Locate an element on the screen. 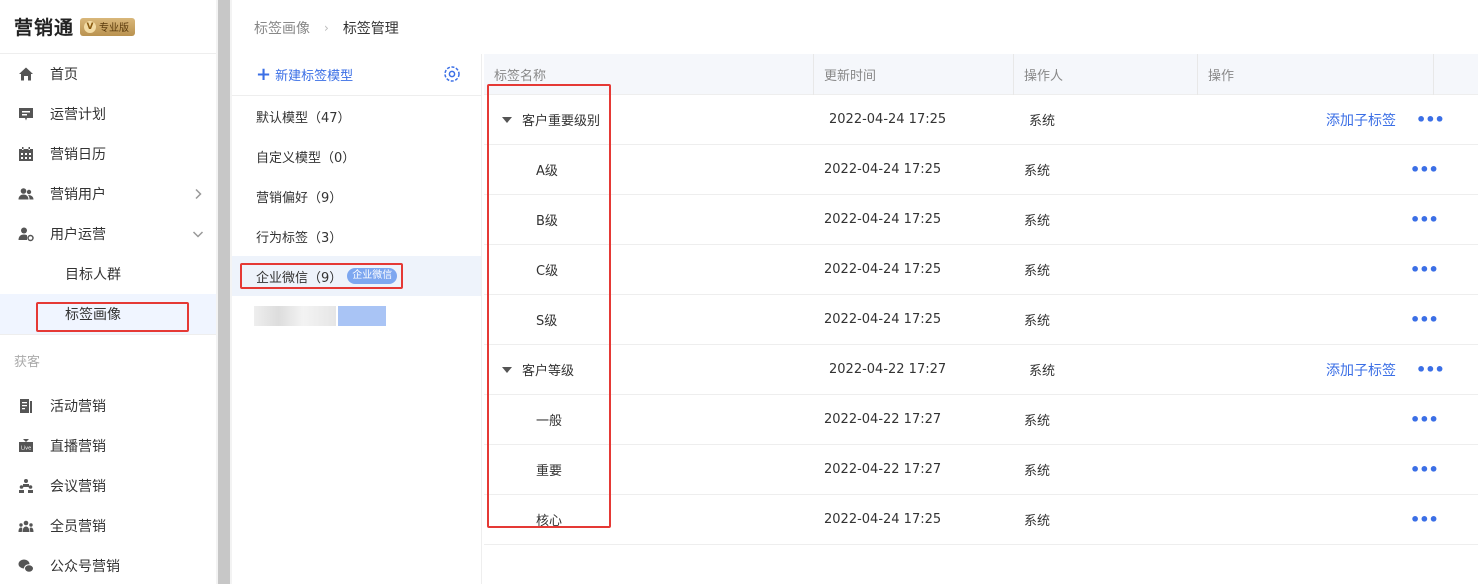  sidebar-item-official-account-marketing: 公众号营销 is located at coordinates (108, 565).